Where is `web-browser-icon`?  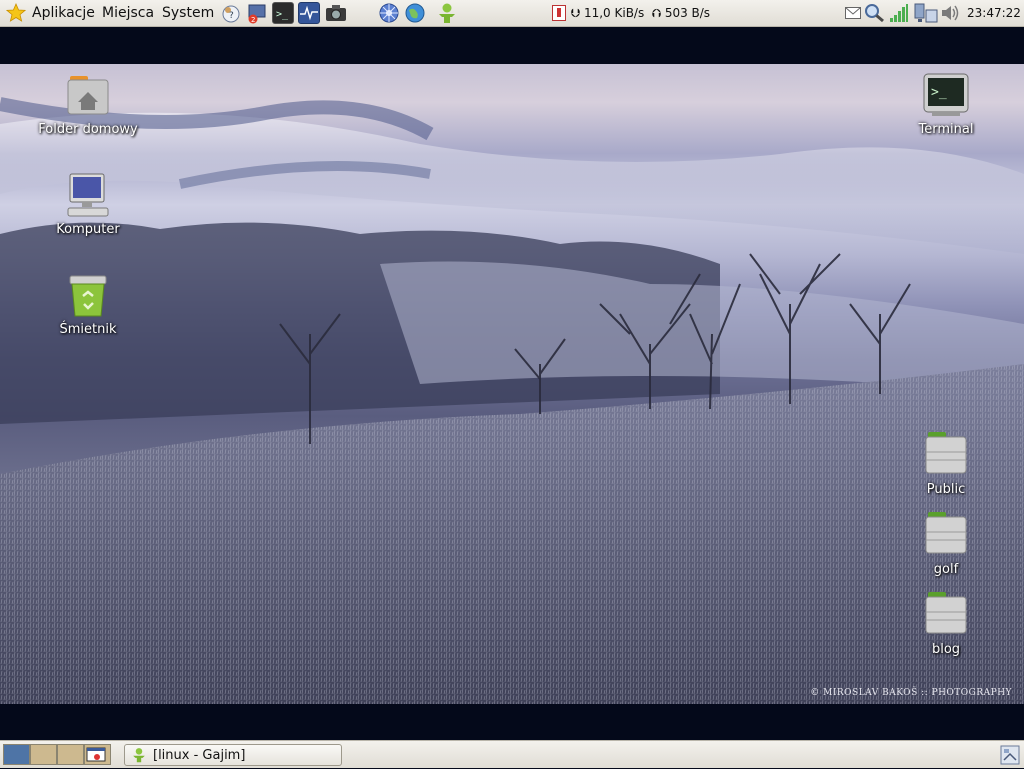 web-browser-icon is located at coordinates (415, 13).